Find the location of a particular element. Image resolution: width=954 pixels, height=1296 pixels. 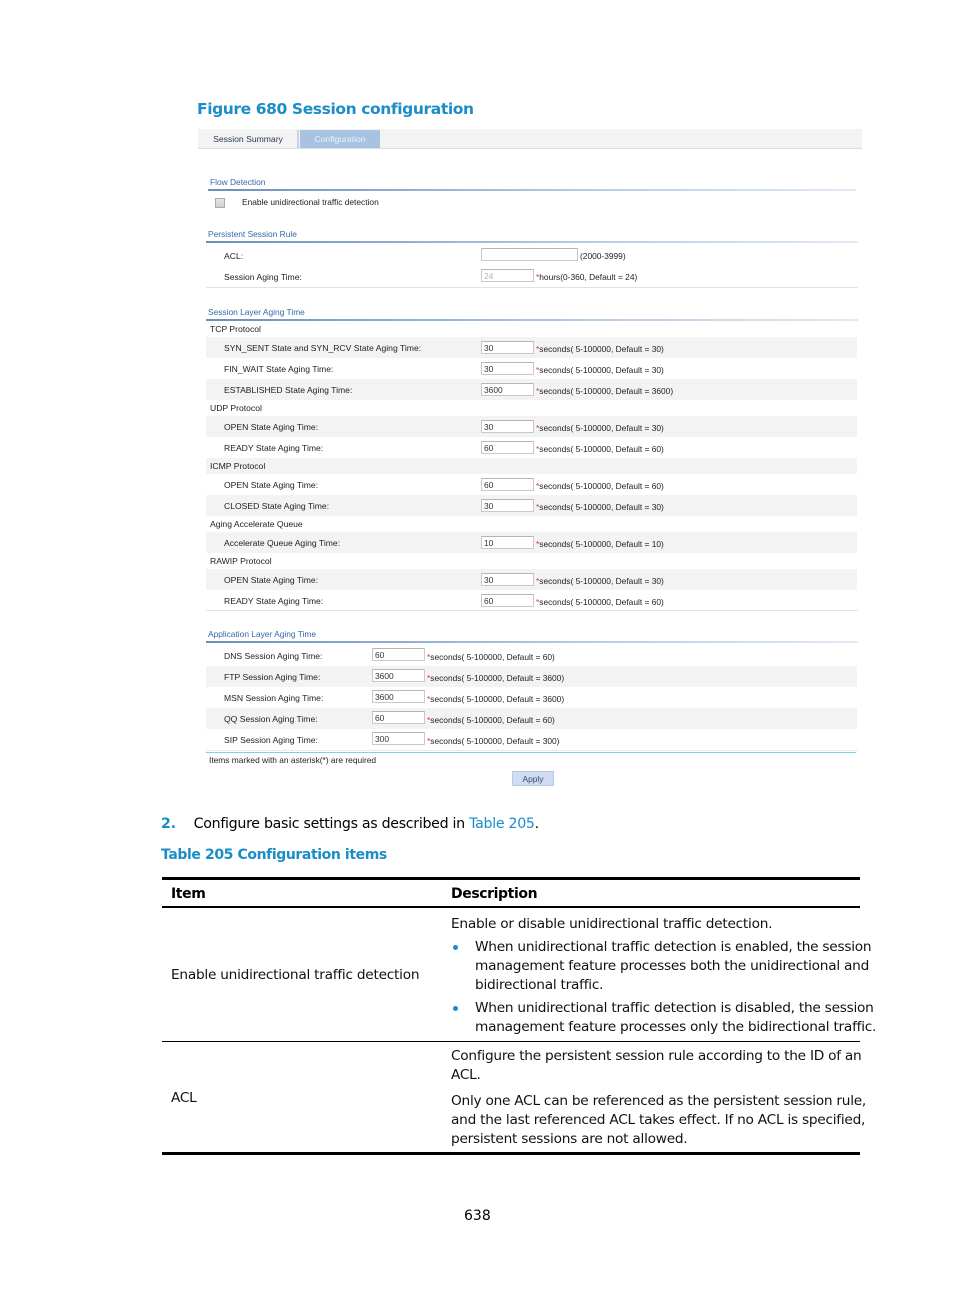

protocol-group-header: Aging Accelerate Queue is located at coordinates (531, 524).